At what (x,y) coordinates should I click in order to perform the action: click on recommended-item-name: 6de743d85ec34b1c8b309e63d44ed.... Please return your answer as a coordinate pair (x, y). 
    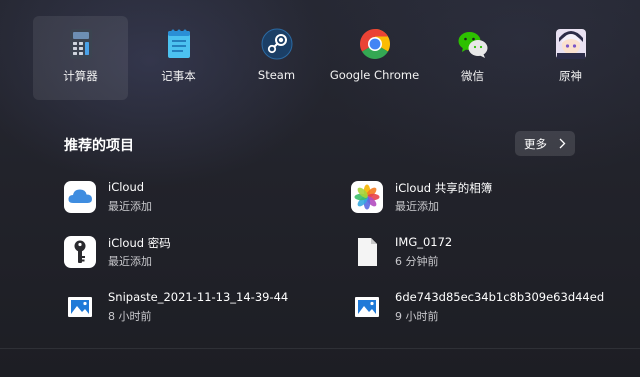
    Looking at the image, I should click on (500, 297).